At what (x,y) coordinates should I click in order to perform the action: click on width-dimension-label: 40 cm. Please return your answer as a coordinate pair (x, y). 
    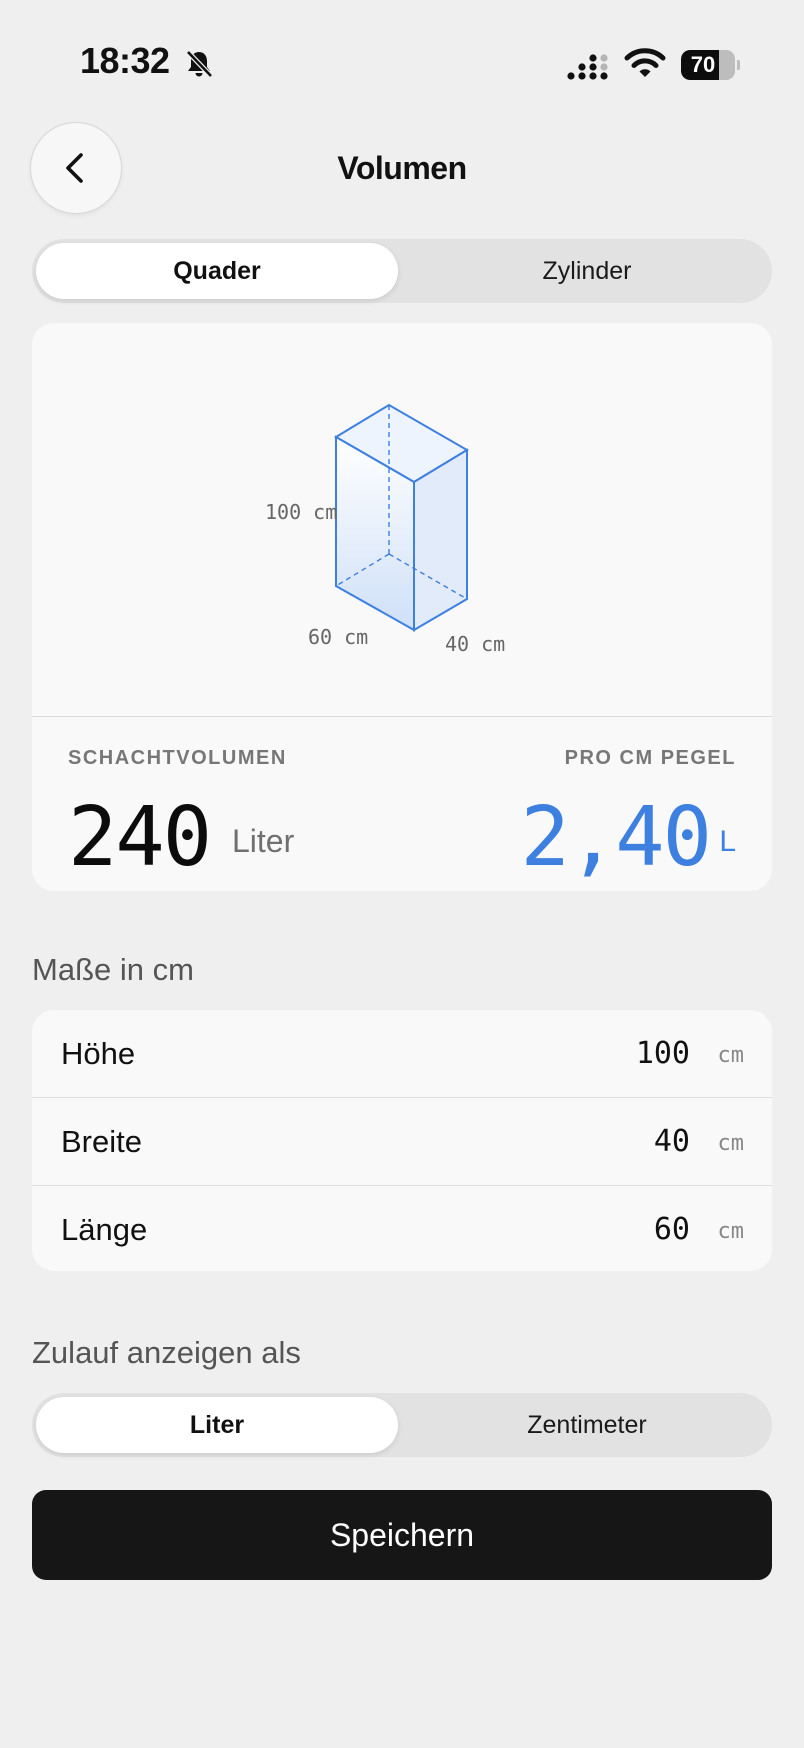
    Looking at the image, I should click on (475, 644).